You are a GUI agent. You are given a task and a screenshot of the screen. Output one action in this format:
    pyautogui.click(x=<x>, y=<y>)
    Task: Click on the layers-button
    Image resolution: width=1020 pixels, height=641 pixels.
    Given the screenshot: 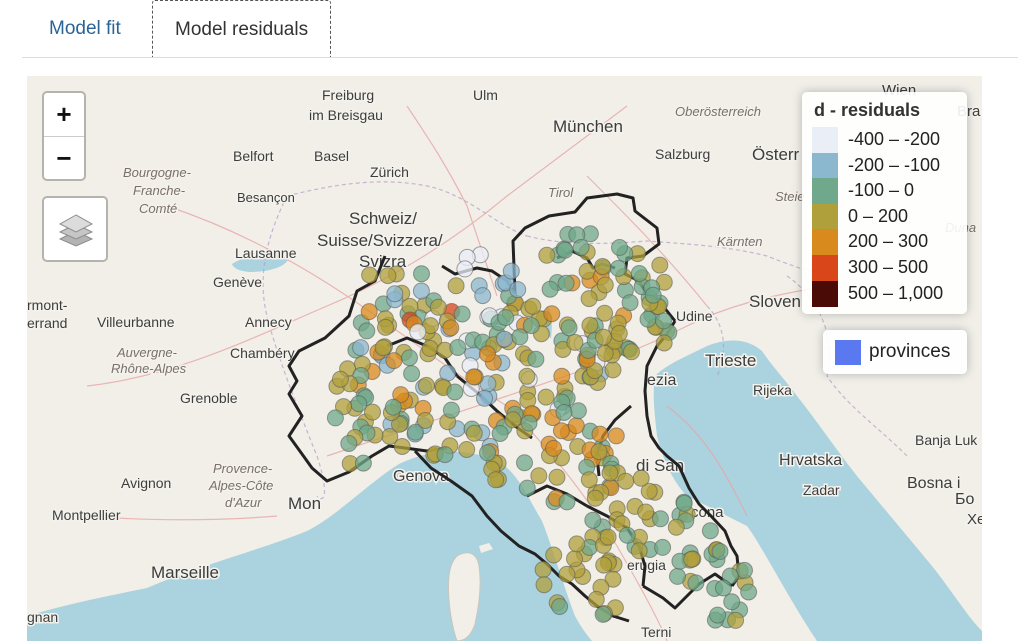 What is the action you would take?
    pyautogui.click(x=75, y=229)
    